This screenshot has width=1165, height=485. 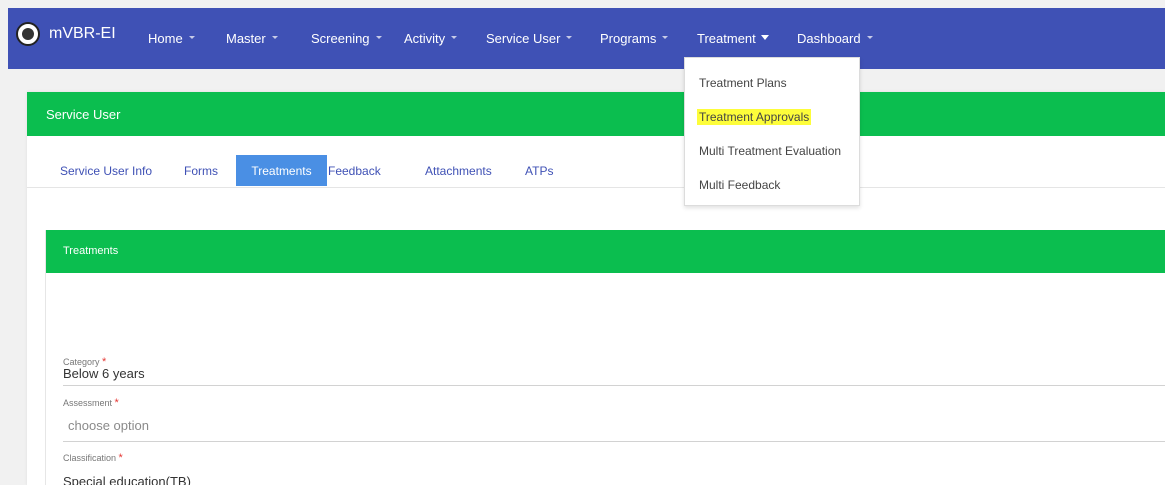 I want to click on menu-item-multi-feedback: Multi Feedback, so click(x=739, y=185).